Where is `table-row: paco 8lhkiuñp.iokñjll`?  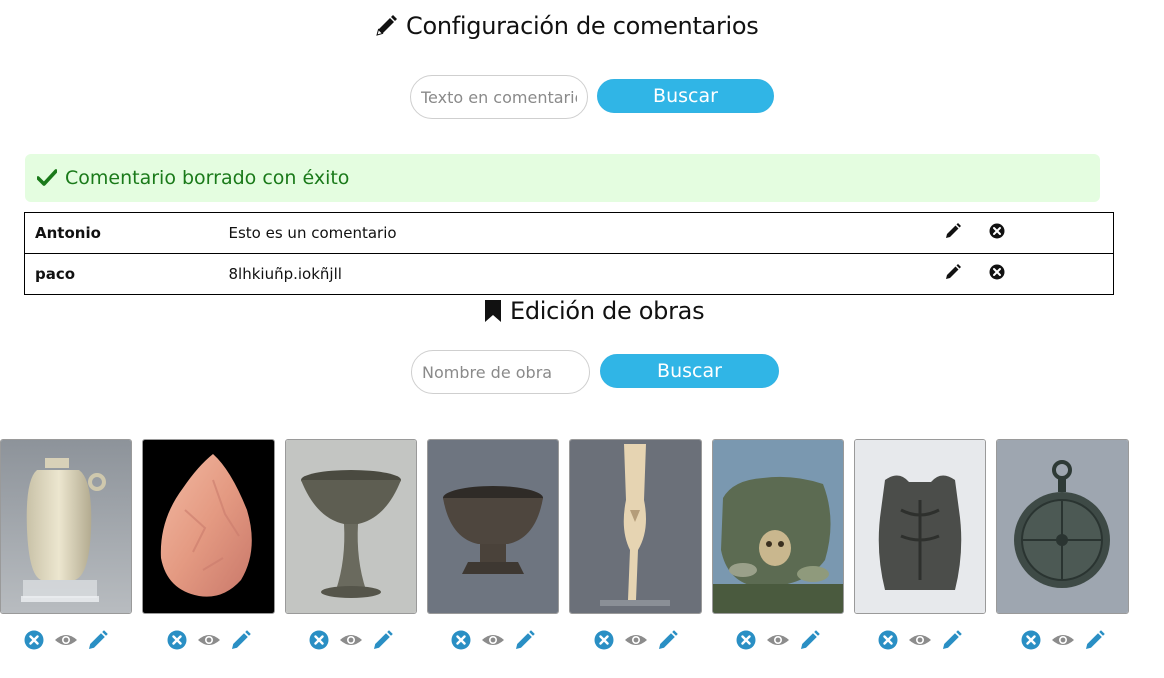 table-row: paco 8lhkiuñp.iokñjll is located at coordinates (569, 274).